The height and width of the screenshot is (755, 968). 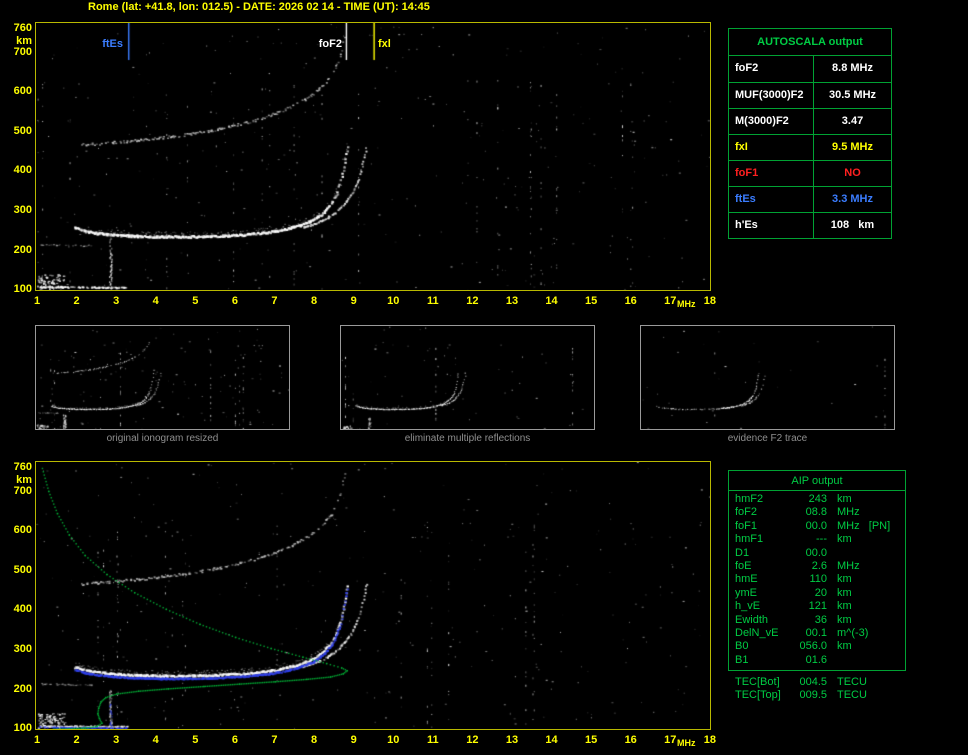 I want to click on autoscala-row: foF1 NO, so click(x=810, y=173).